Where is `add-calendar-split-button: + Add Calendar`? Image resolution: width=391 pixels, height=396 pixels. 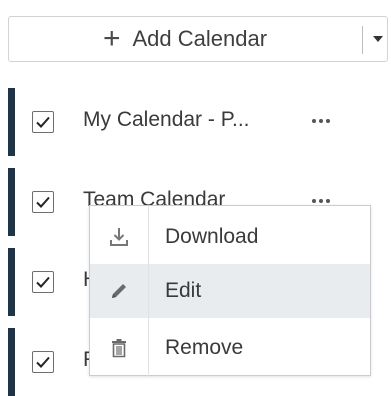
add-calendar-split-button: + Add Calendar is located at coordinates (198, 39).